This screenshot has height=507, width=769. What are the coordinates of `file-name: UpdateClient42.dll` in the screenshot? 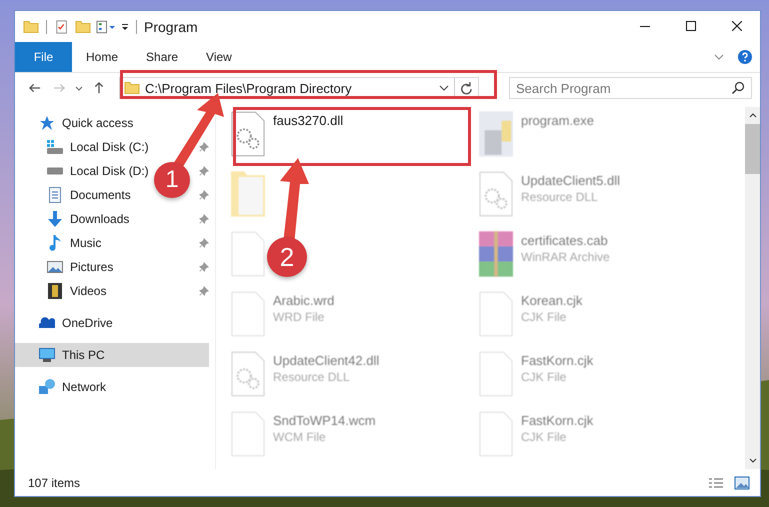 It's located at (326, 360).